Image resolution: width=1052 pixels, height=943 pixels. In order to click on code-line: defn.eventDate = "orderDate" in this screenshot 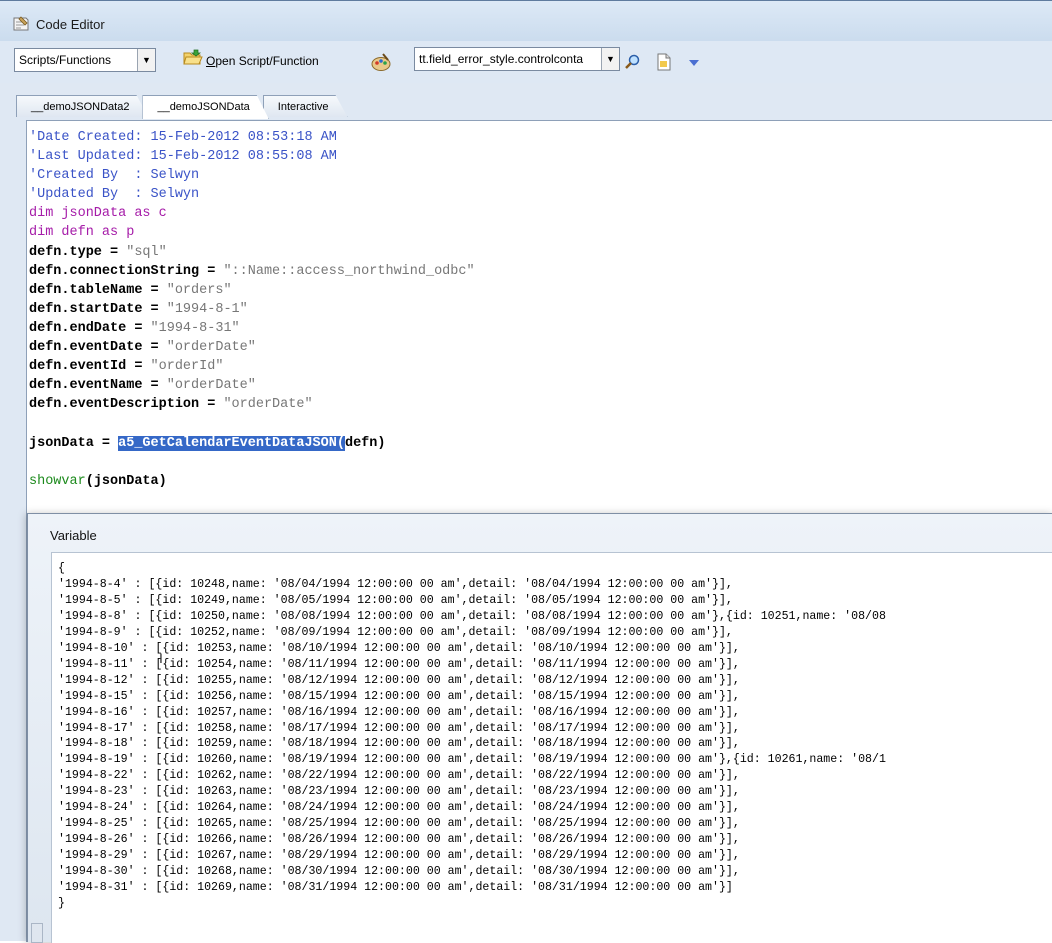, I will do `click(252, 347)`.